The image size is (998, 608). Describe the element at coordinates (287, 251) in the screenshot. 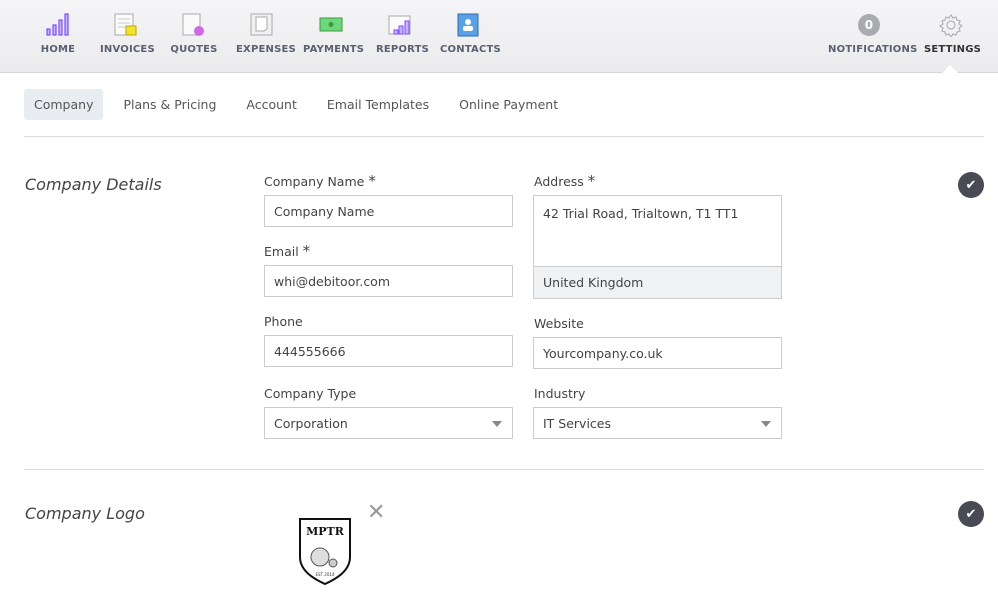

I see `email-label: Email *` at that location.